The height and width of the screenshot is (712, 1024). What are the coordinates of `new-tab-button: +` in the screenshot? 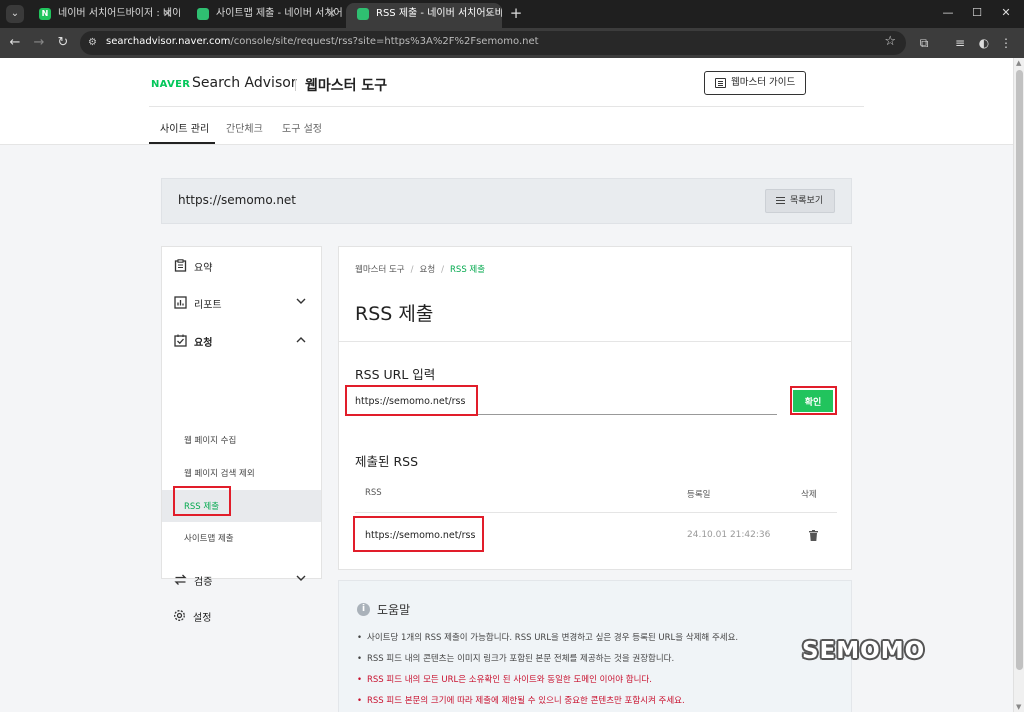 It's located at (516, 13).